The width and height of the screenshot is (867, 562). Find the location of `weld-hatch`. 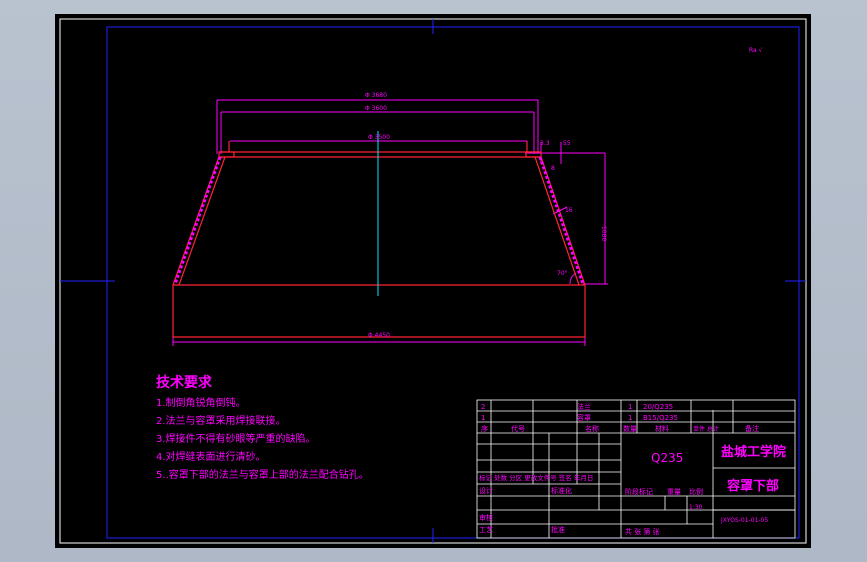

weld-hatch is located at coordinates (379, 220).